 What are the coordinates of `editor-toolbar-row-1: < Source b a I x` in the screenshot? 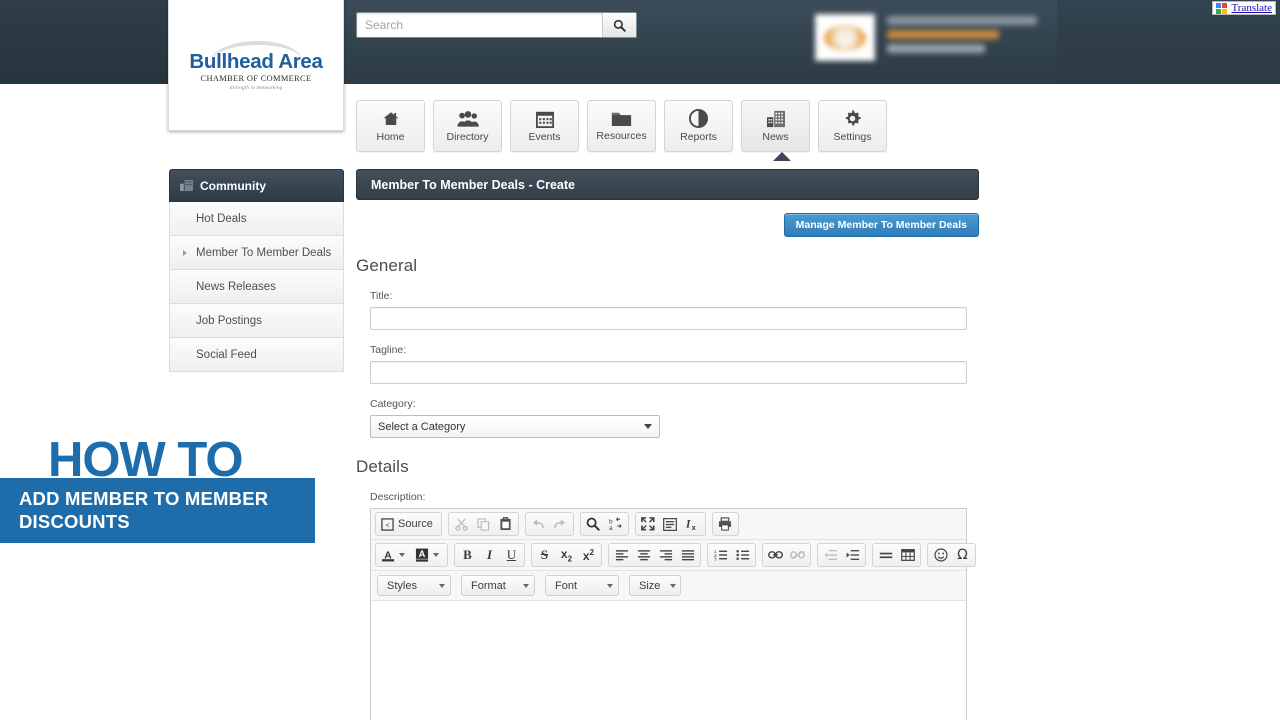 It's located at (668, 524).